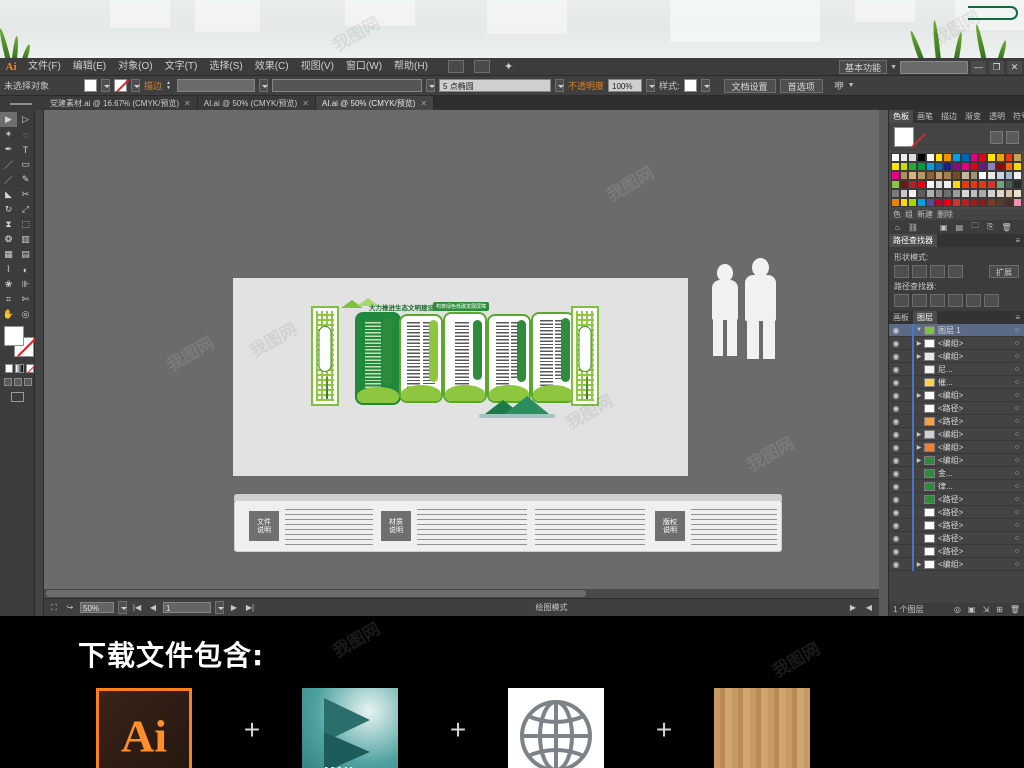 Image resolution: width=1024 pixels, height=768 pixels. I want to click on swatch-footer-color: 色, so click(897, 214).